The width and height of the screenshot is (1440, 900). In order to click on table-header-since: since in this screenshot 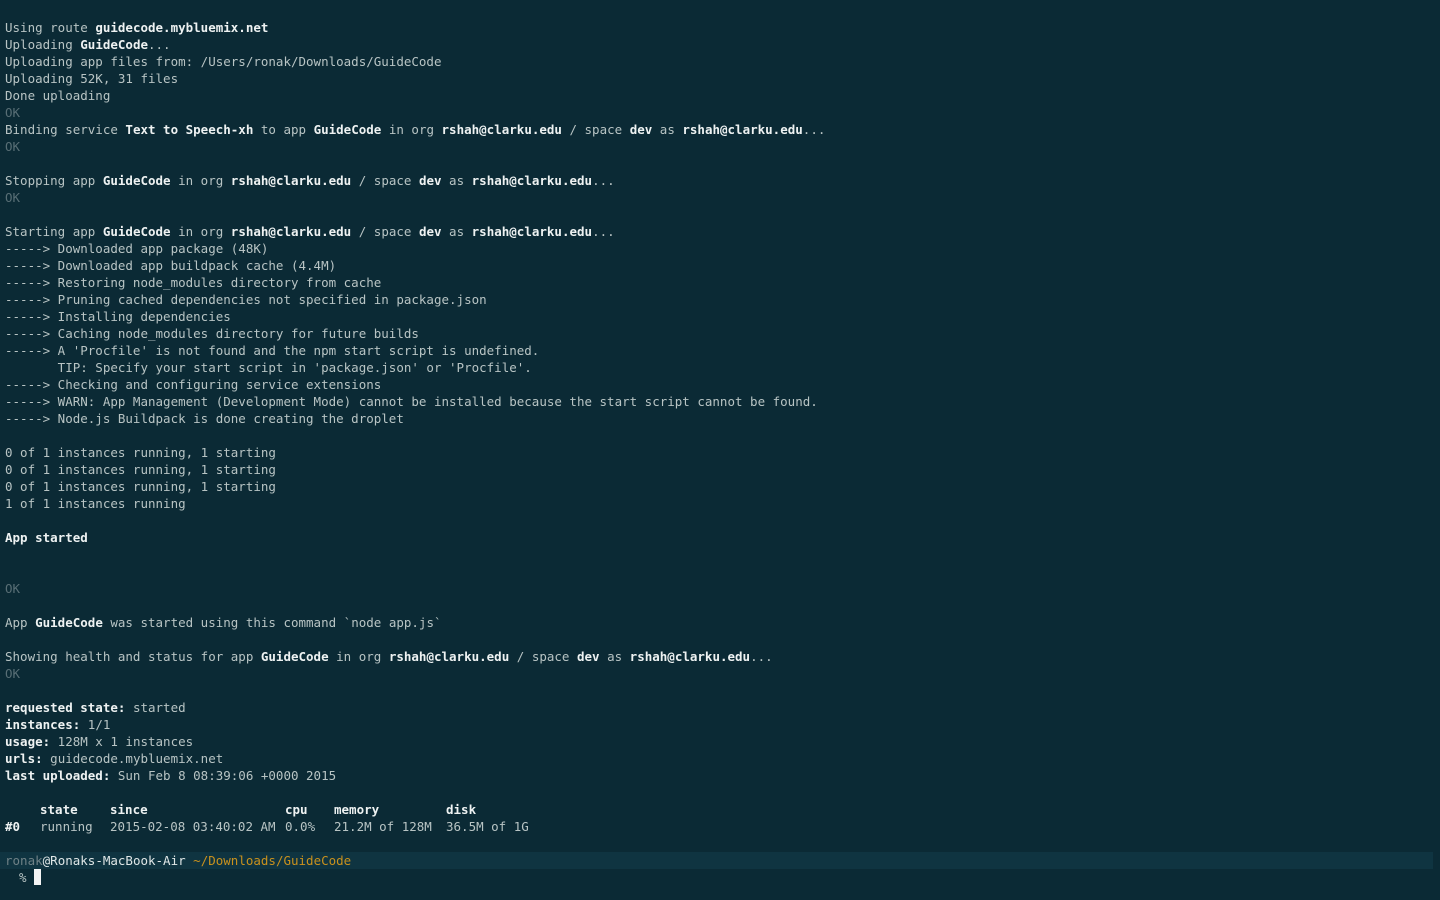, I will do `click(129, 809)`.